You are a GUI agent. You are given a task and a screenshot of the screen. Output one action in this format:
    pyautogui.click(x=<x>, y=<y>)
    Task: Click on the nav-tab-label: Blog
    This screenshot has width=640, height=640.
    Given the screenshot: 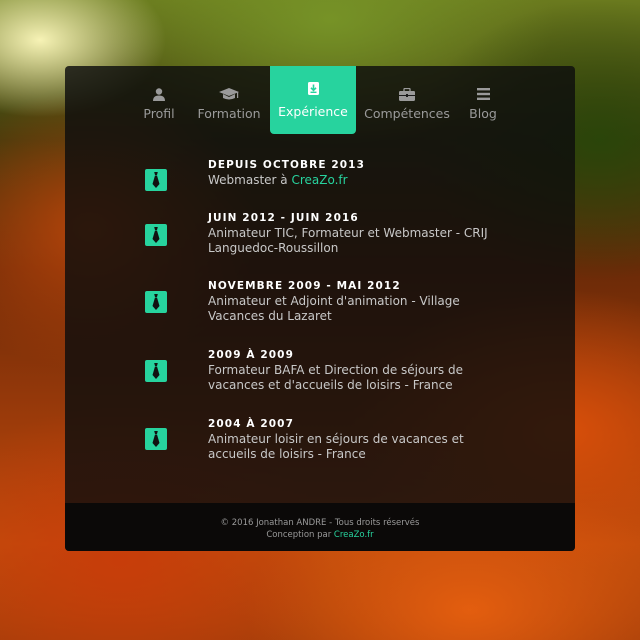 What is the action you would take?
    pyautogui.click(x=483, y=113)
    